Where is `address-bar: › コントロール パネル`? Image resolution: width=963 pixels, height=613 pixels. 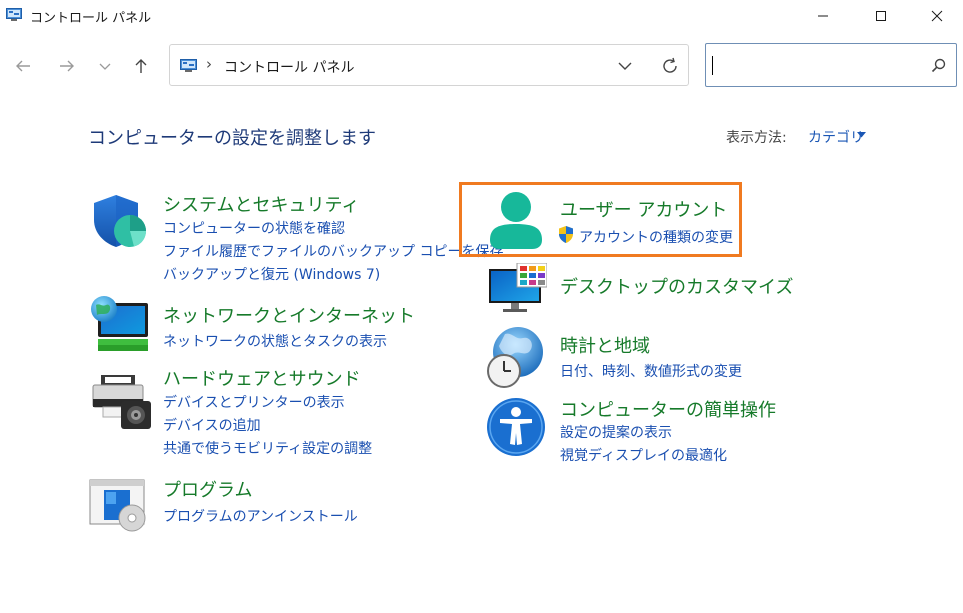 address-bar: › コントロール パネル is located at coordinates (429, 65).